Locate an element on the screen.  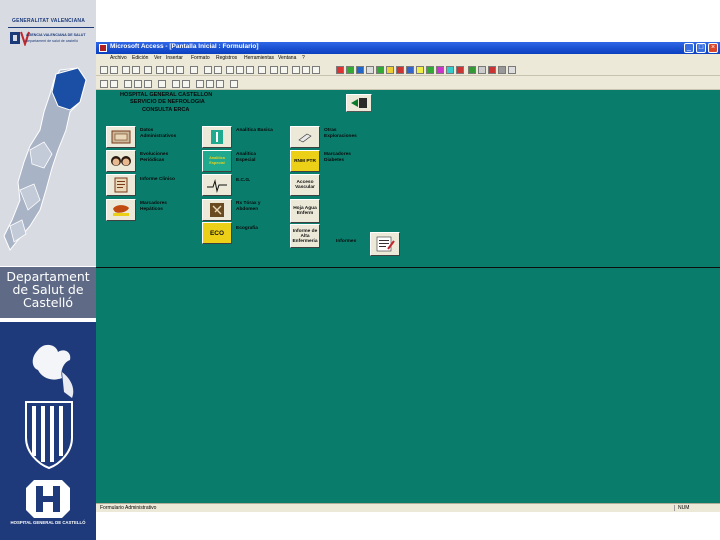
sort-asc-icon is located at coordinates (208, 70).